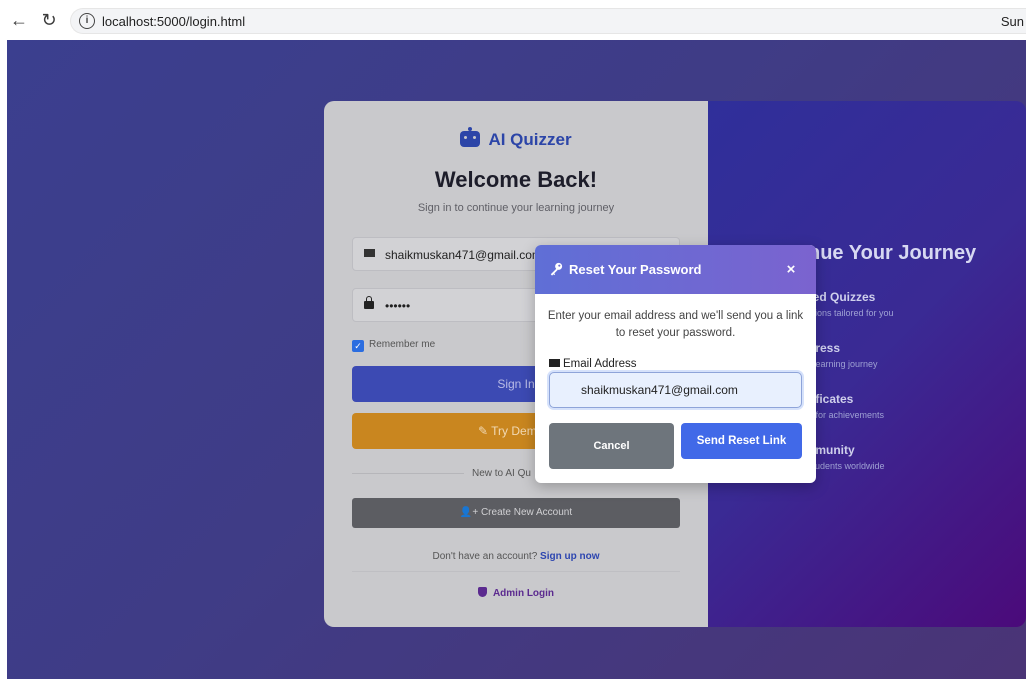  Describe the element at coordinates (483, 431) in the screenshot. I see `pencil-icon: ✎` at that location.